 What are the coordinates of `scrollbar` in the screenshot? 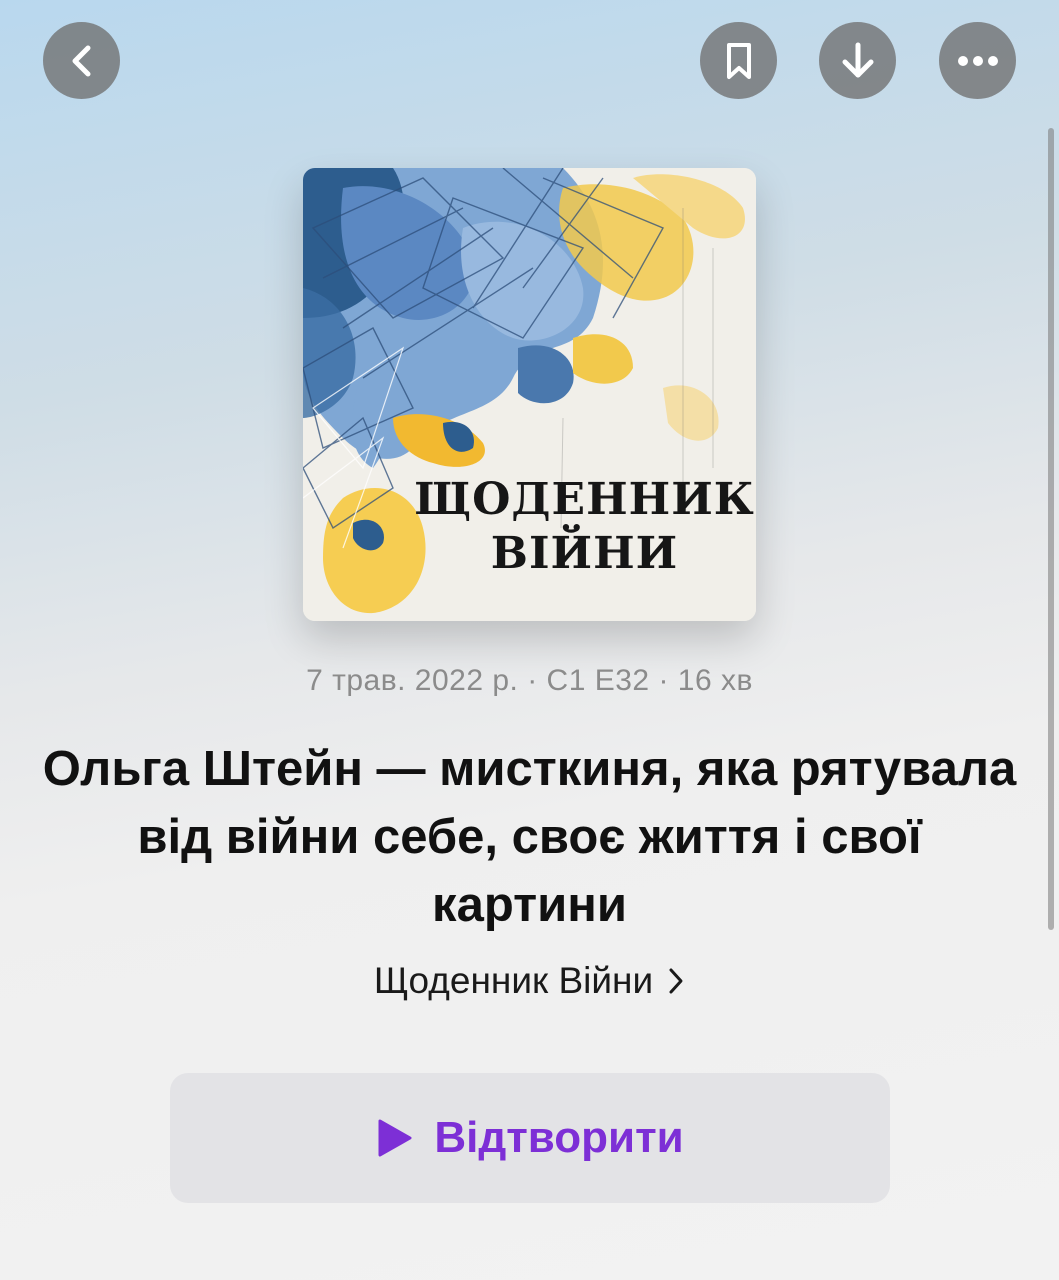 It's located at (1051, 529).